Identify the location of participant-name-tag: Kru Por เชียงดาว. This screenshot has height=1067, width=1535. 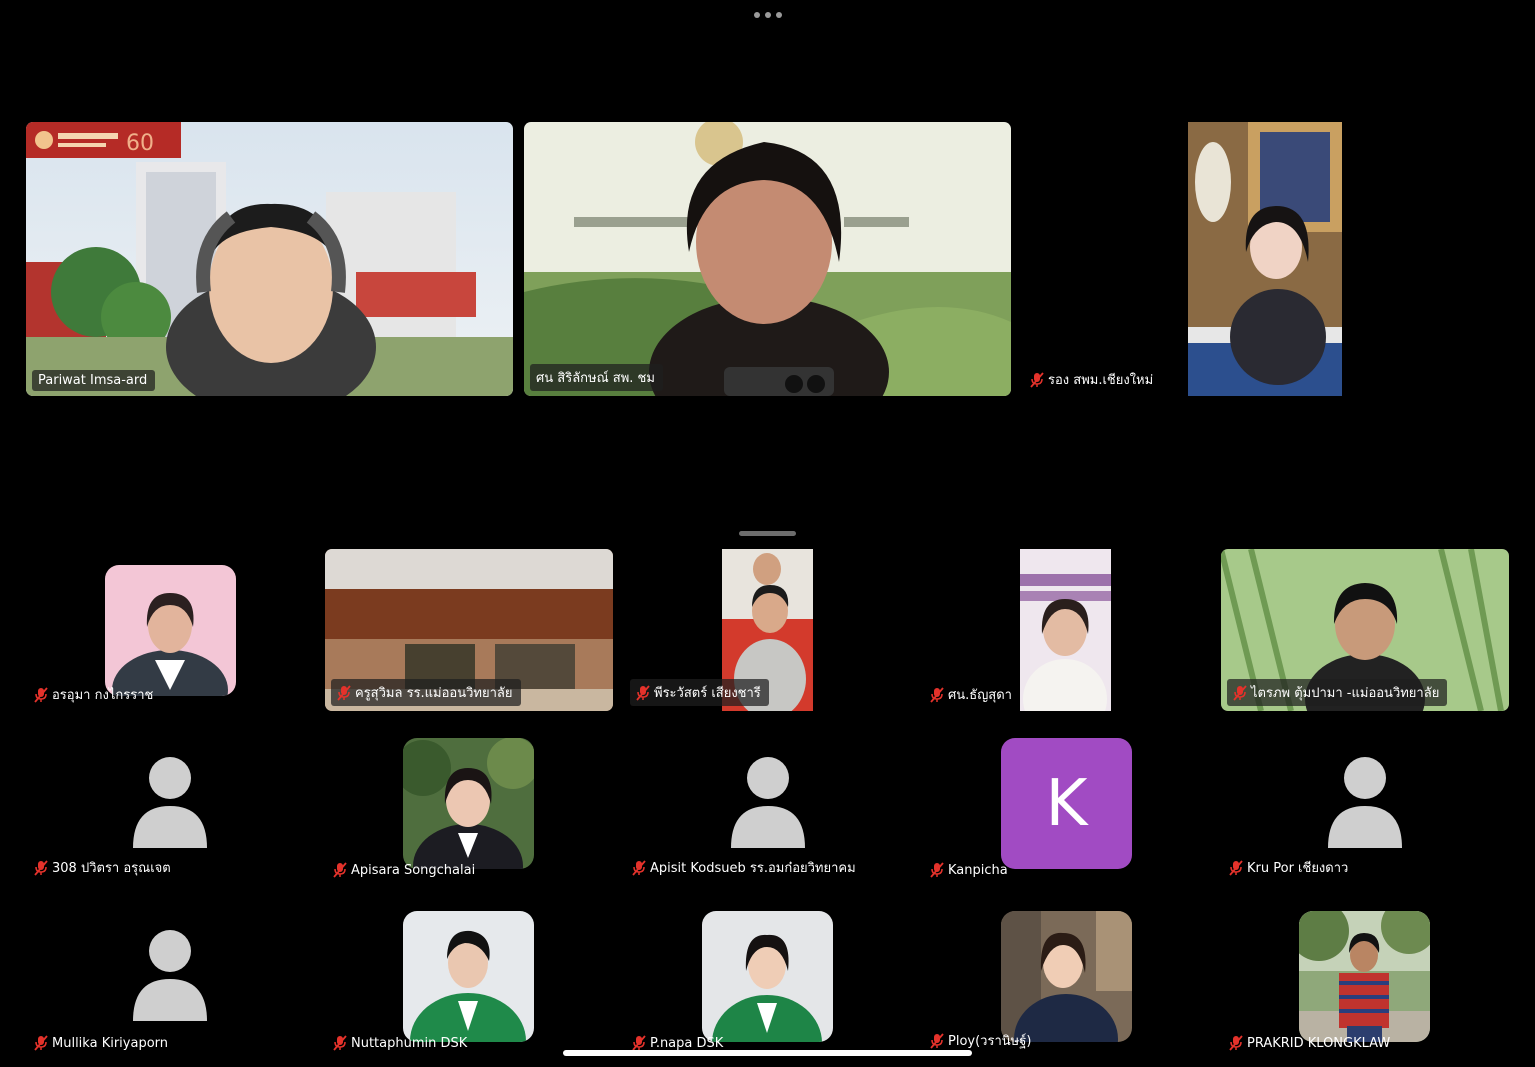
(1288, 867).